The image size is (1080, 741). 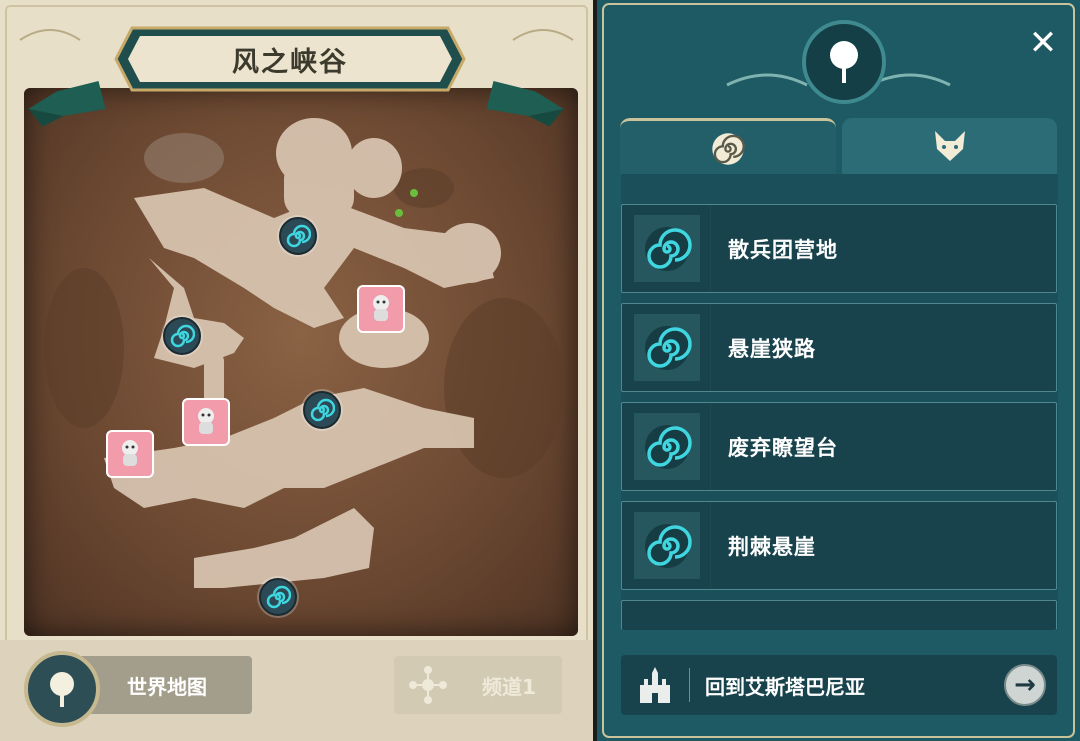 What do you see at coordinates (839, 446) in the screenshot?
I see `waypoint-item: 废弃瞭望台` at bounding box center [839, 446].